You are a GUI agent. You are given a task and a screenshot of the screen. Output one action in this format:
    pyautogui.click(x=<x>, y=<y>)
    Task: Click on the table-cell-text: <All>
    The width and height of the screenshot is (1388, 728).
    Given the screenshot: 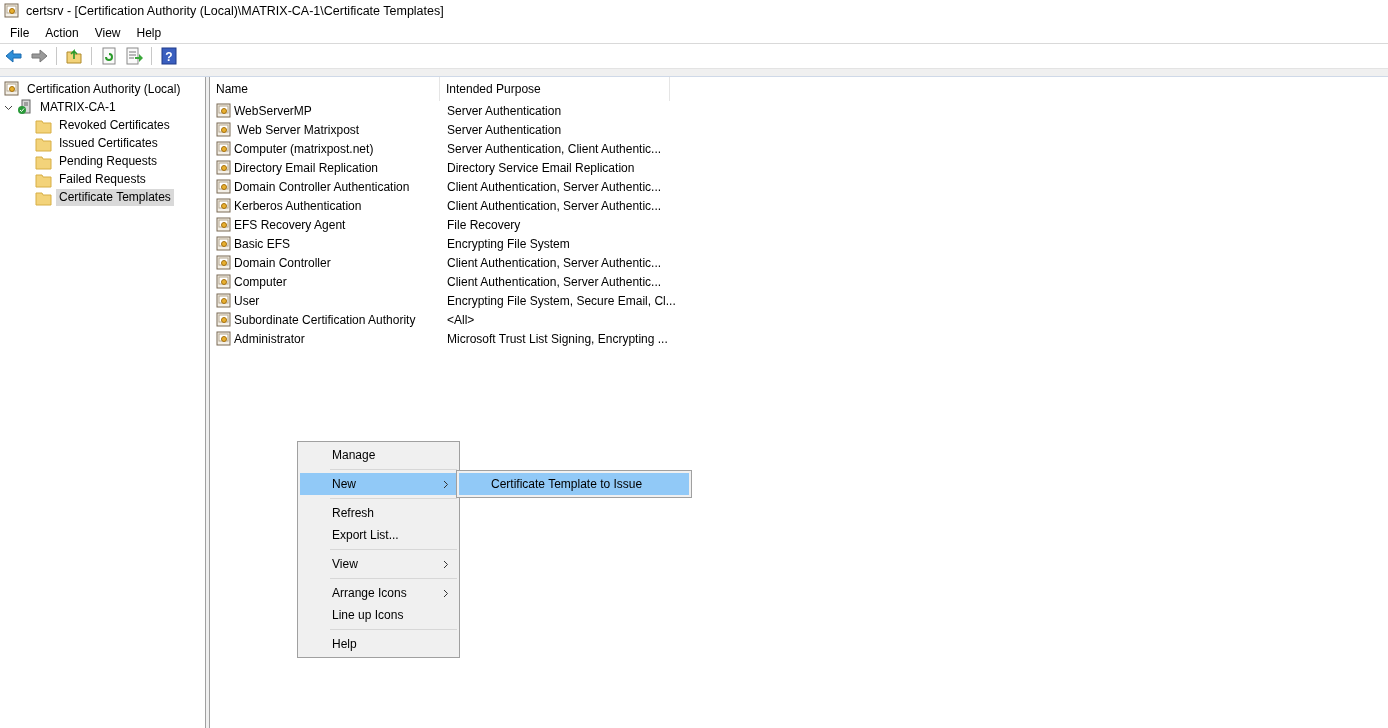 What is the action you would take?
    pyautogui.click(x=461, y=320)
    